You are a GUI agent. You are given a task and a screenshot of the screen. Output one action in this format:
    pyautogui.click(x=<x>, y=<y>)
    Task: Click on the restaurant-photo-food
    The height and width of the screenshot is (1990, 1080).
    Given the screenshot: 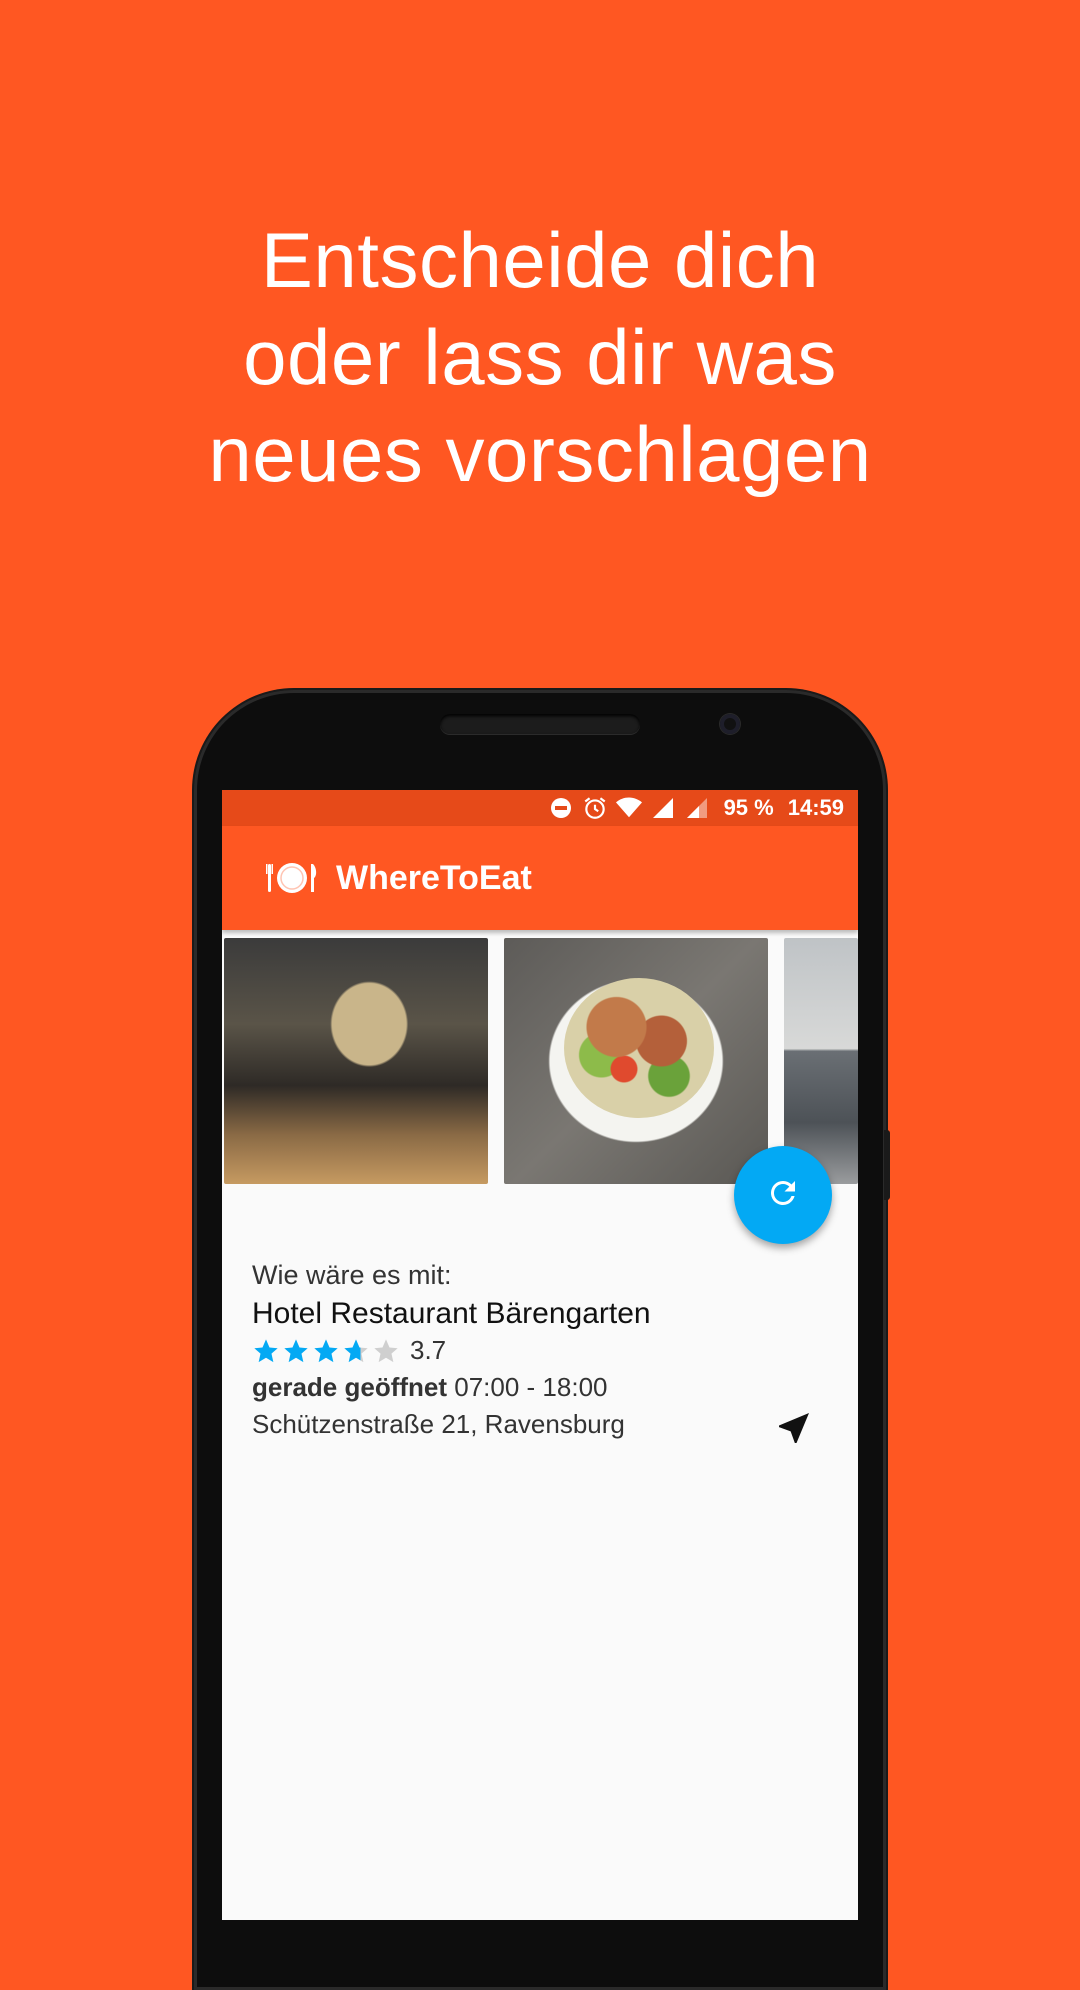 What is the action you would take?
    pyautogui.click(x=636, y=1061)
    